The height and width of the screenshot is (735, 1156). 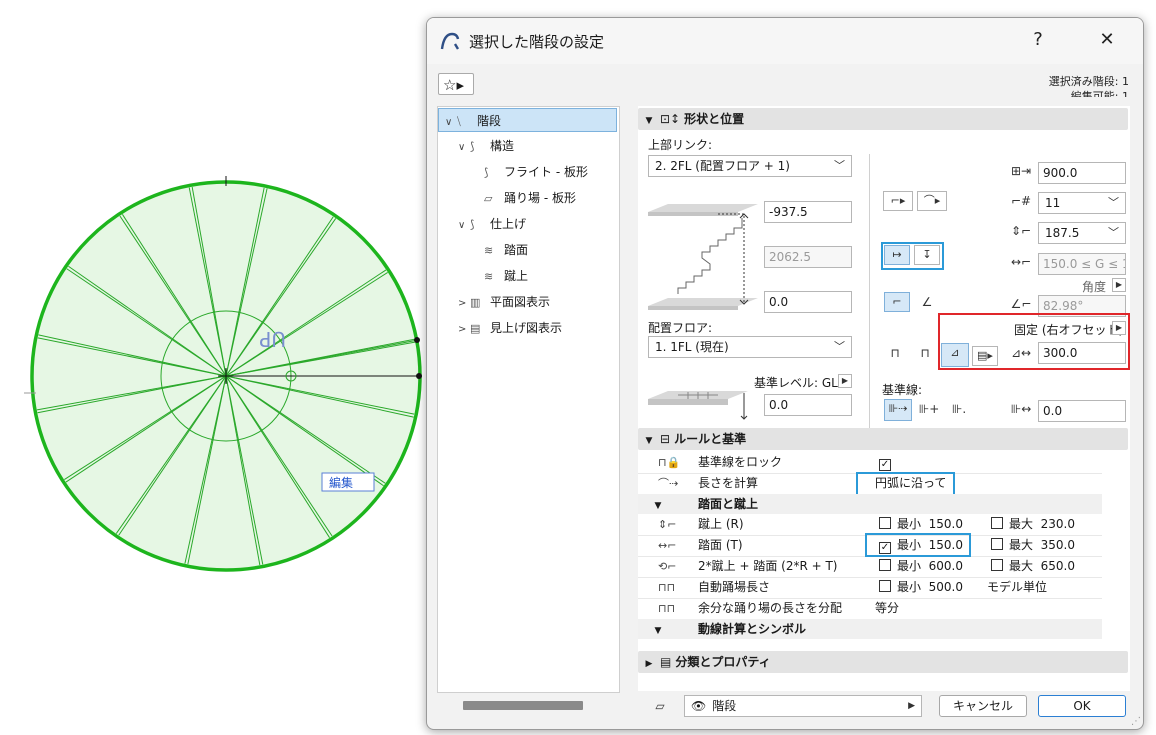 I want to click on edit-label: 編集, so click(x=341, y=482).